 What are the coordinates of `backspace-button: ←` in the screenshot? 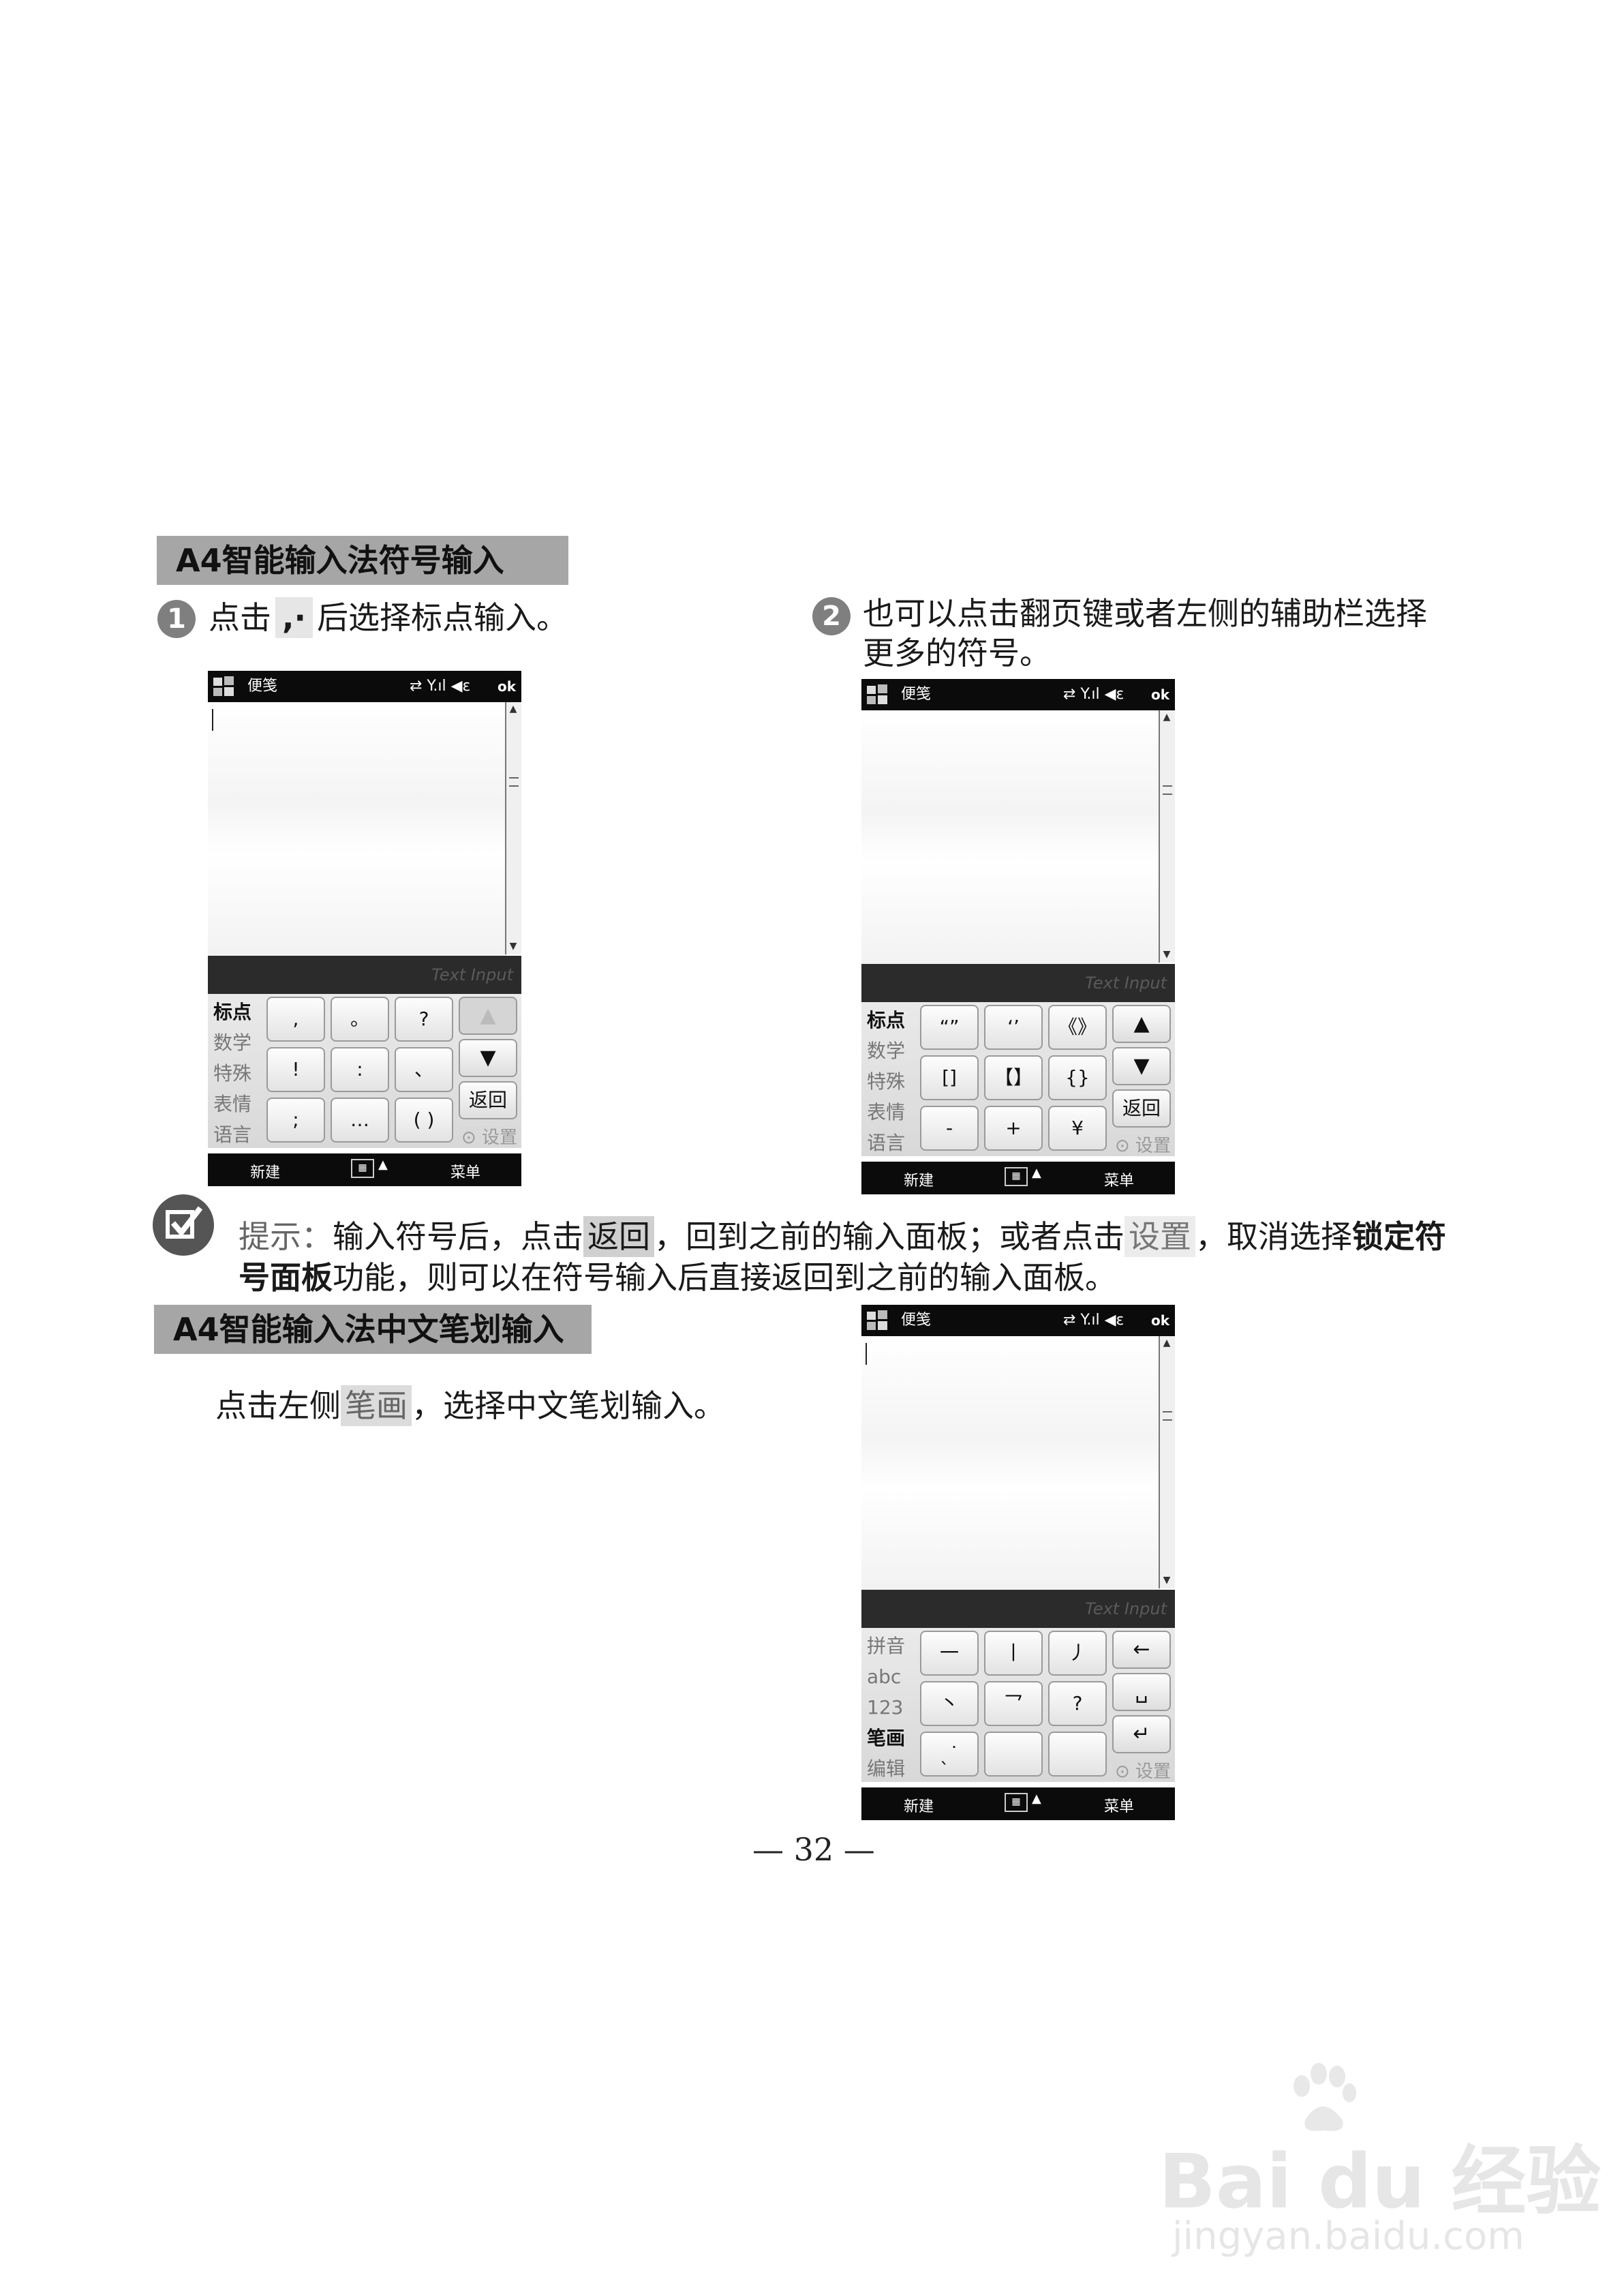 It's located at (1141, 1650).